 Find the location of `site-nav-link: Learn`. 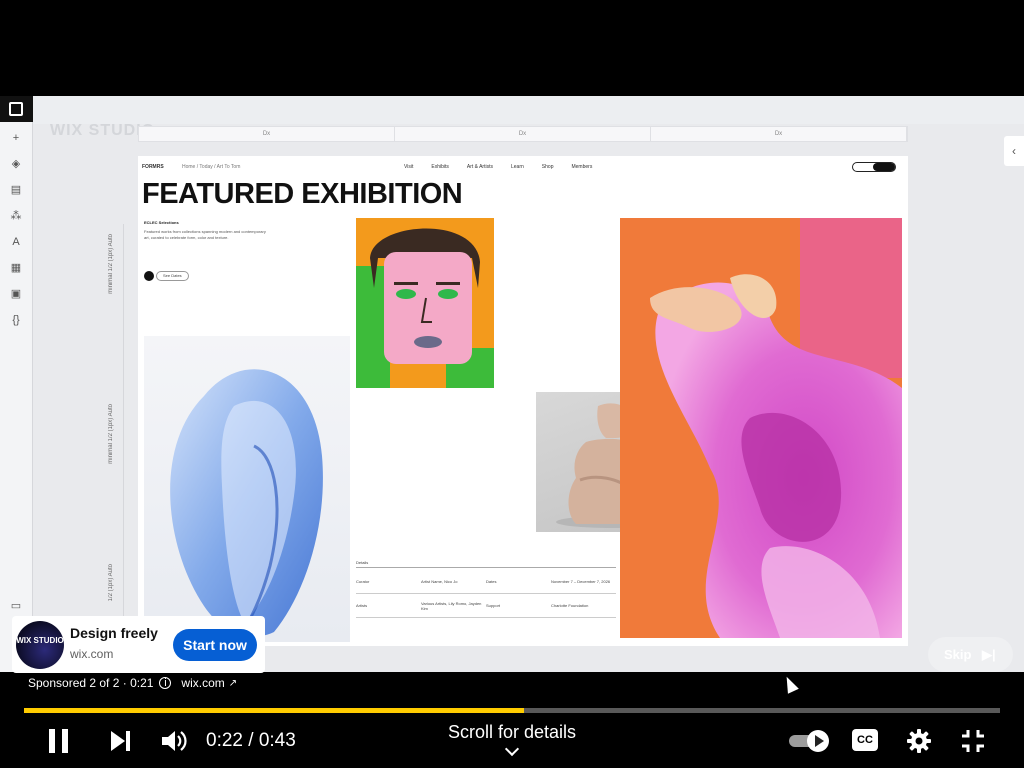

site-nav-link: Learn is located at coordinates (517, 167).